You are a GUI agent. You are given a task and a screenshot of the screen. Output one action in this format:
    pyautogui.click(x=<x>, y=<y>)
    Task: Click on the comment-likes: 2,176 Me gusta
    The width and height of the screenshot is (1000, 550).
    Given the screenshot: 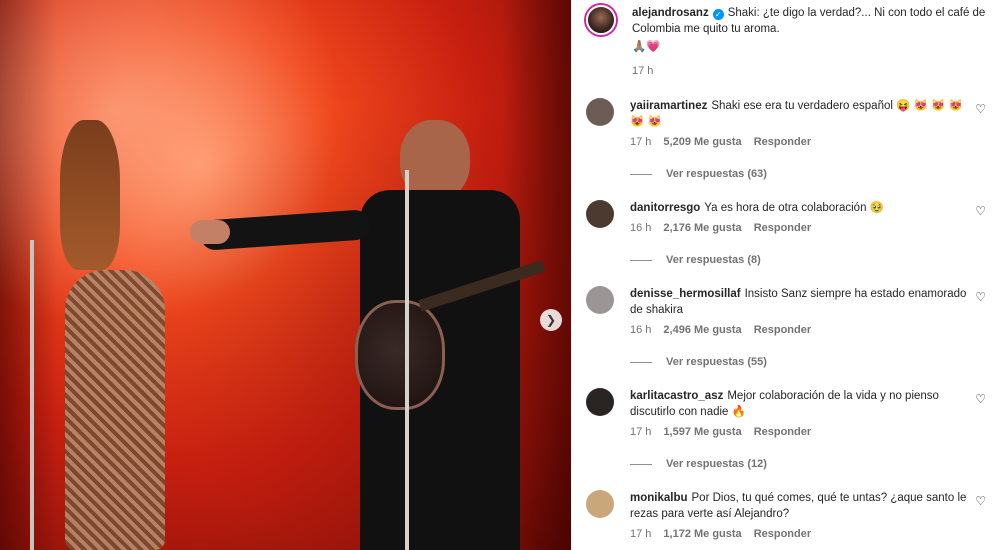 What is the action you would take?
    pyautogui.click(x=702, y=228)
    